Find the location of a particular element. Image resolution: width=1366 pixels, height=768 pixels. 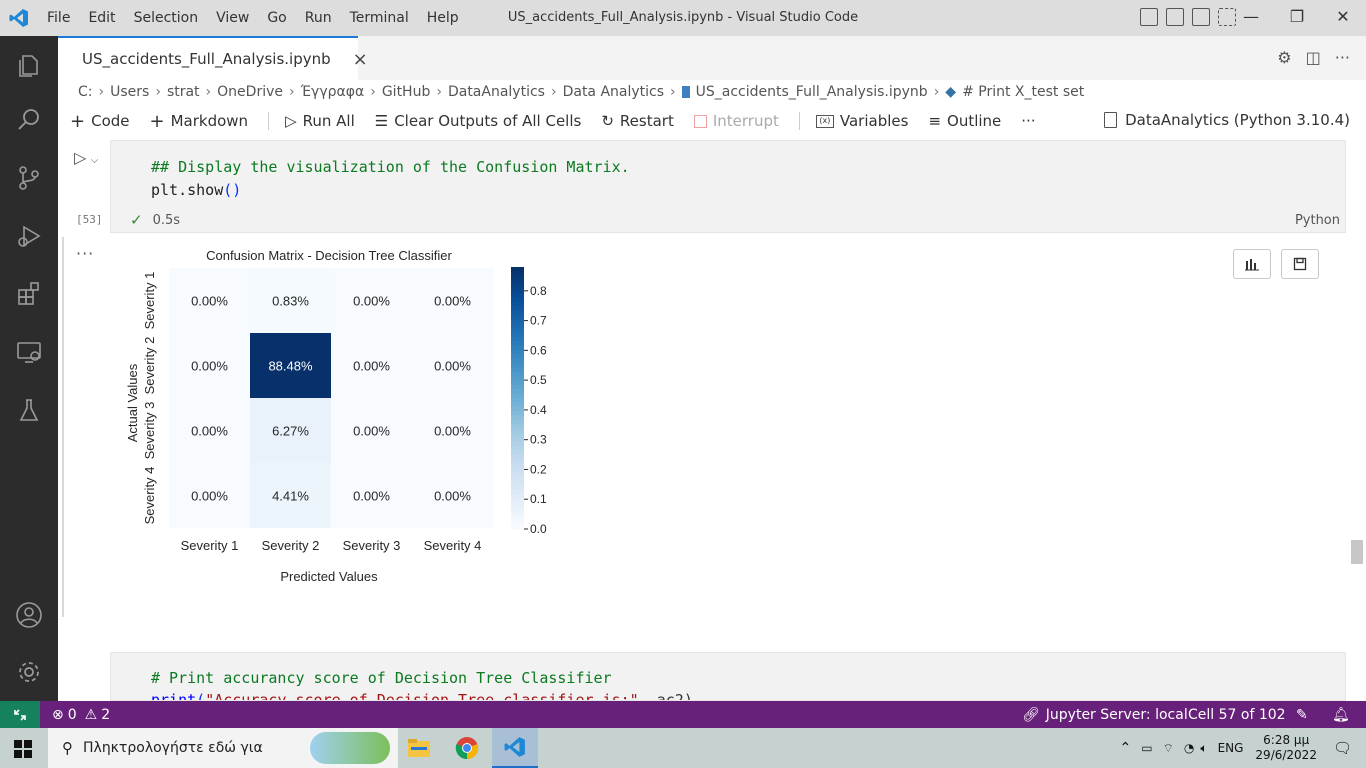

settings-icon: ⚙ is located at coordinates (1284, 57).